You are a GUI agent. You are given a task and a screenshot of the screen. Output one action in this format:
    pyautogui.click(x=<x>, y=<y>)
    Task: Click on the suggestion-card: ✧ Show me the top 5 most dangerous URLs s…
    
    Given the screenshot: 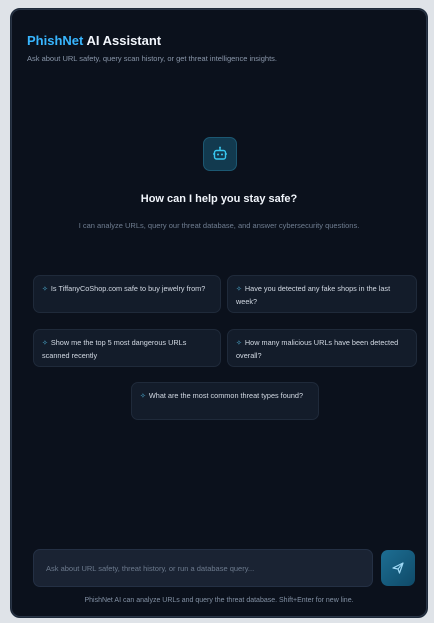 What is the action you would take?
    pyautogui.click(x=127, y=348)
    